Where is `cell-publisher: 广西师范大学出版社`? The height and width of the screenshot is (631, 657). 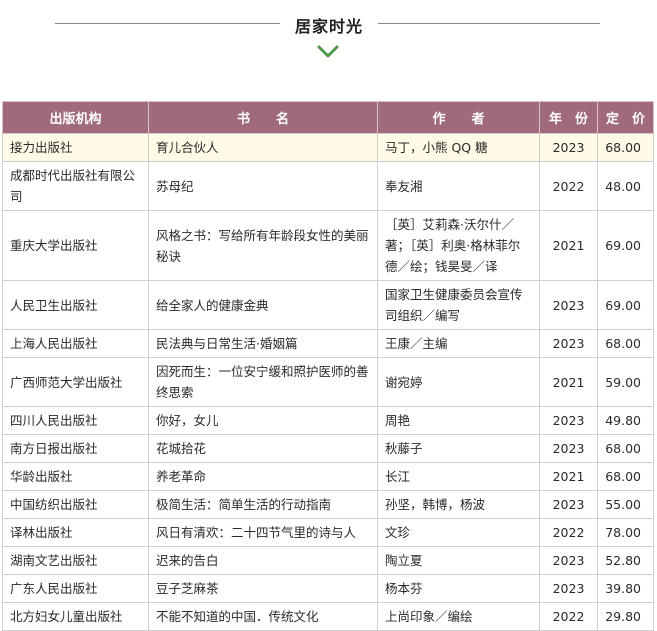 cell-publisher: 广西师范大学出版社 is located at coordinates (75, 382).